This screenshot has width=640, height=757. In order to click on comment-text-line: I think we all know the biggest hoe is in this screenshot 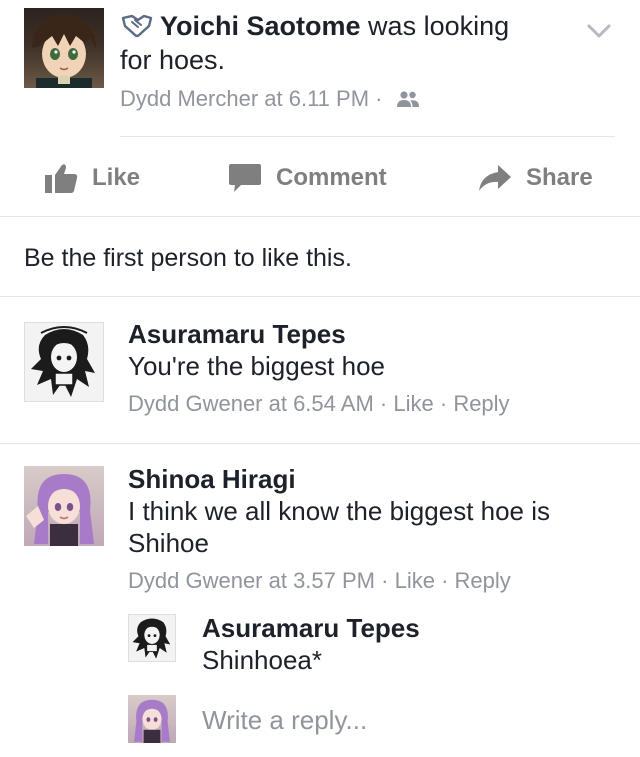, I will do `click(339, 511)`.